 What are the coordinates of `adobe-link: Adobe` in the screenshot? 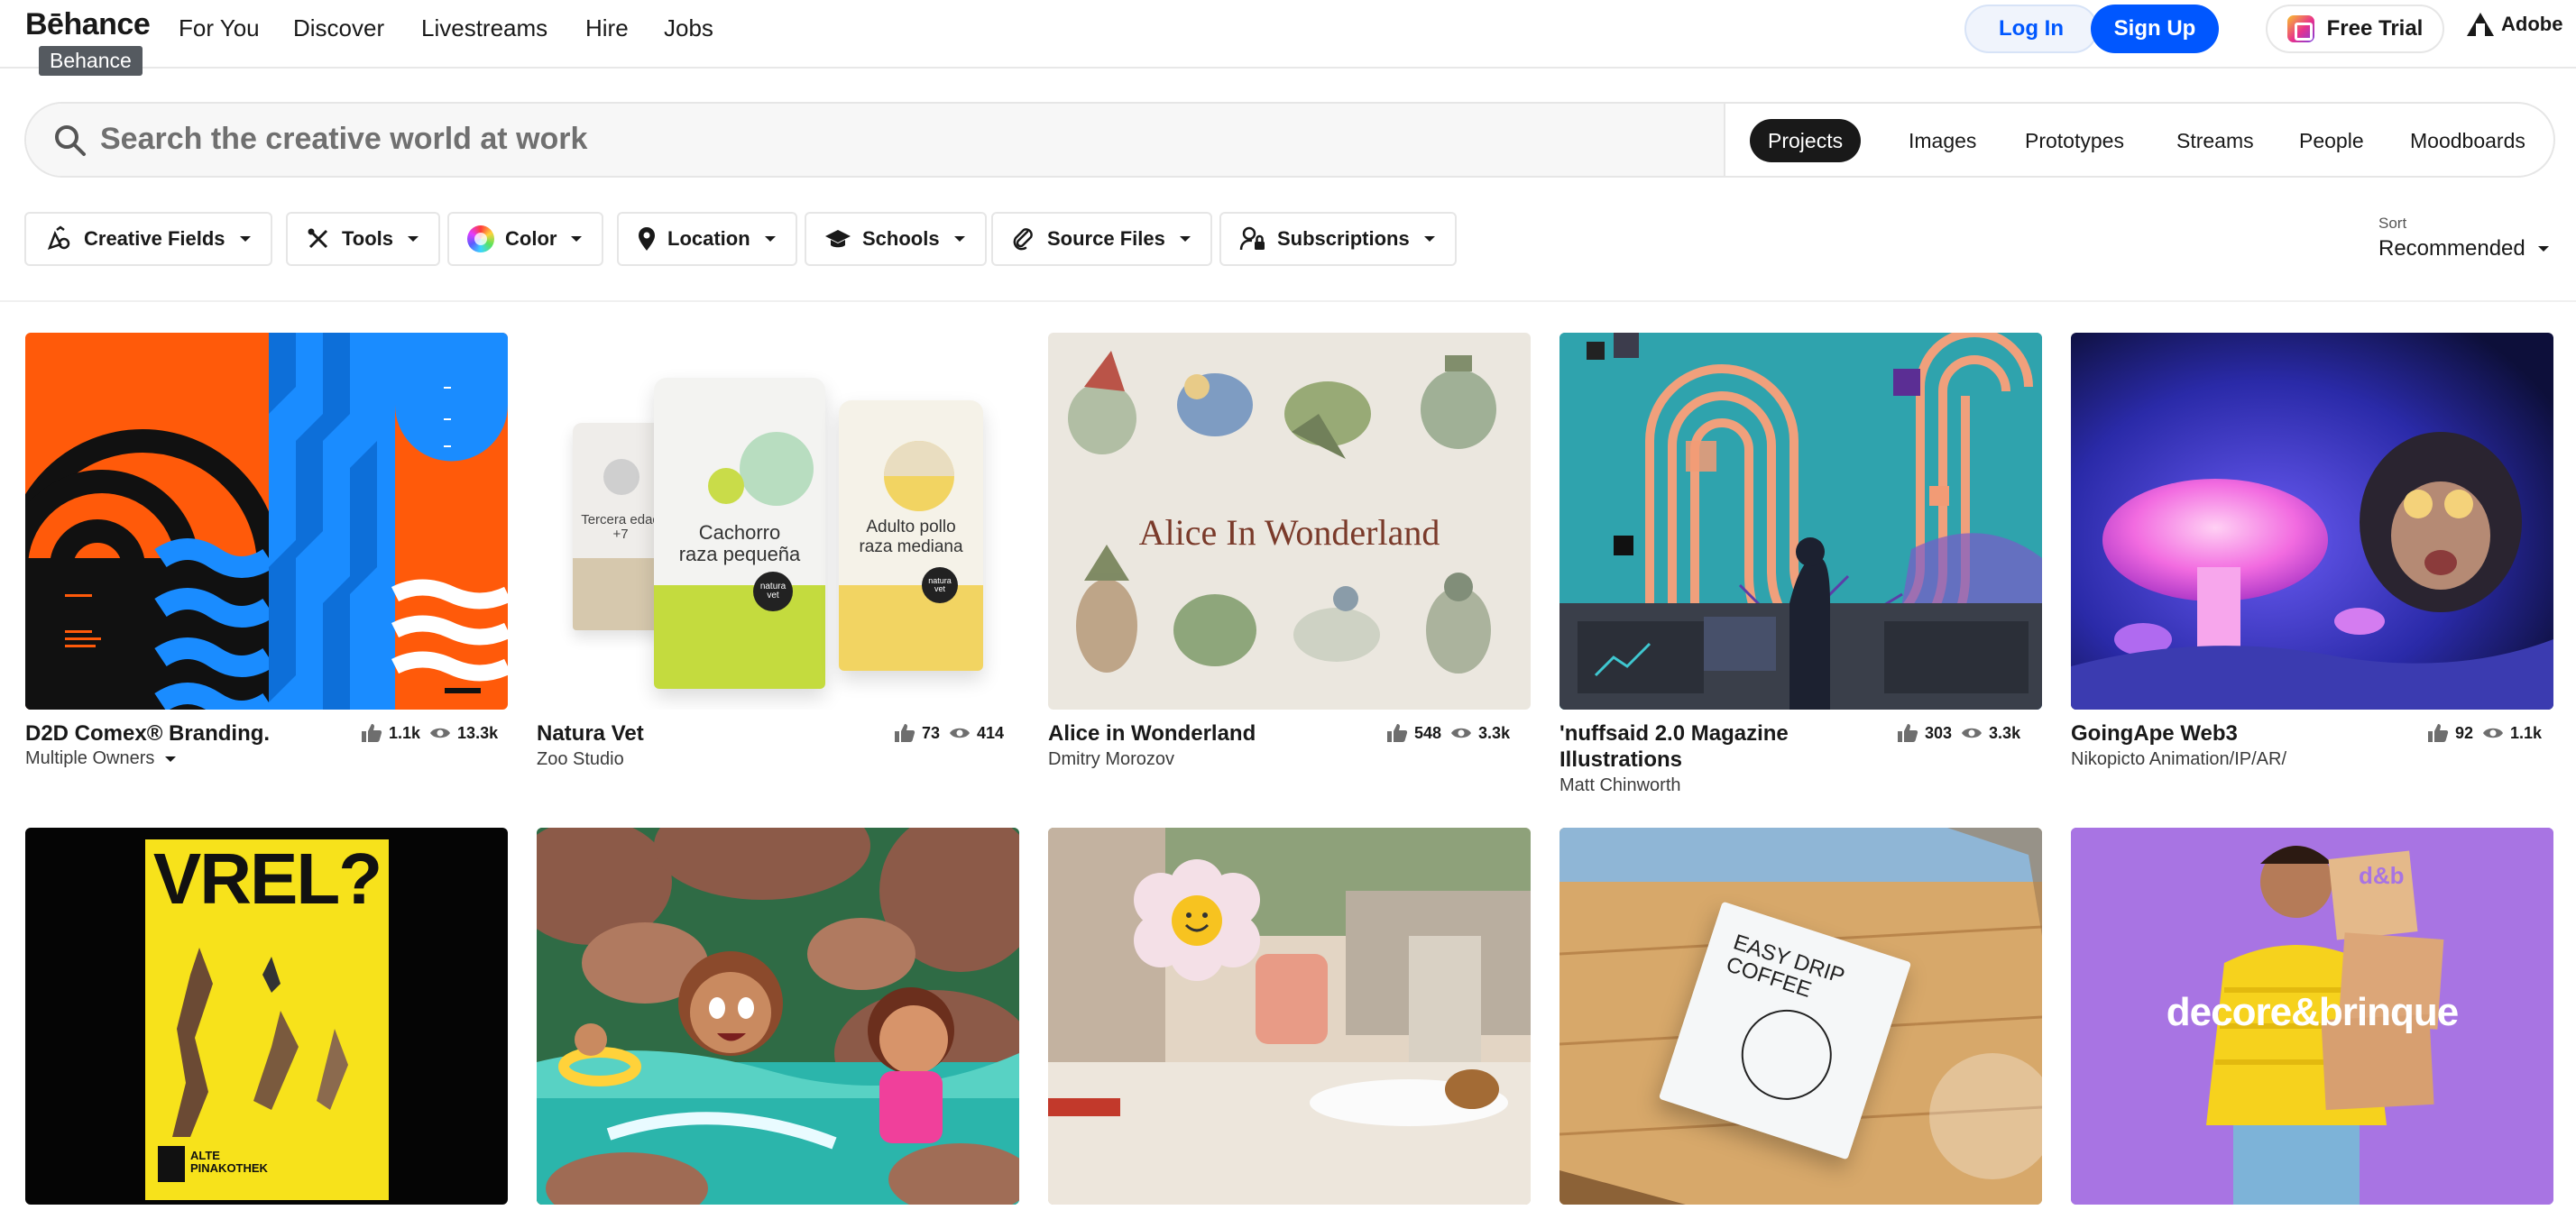 It's located at (2514, 24).